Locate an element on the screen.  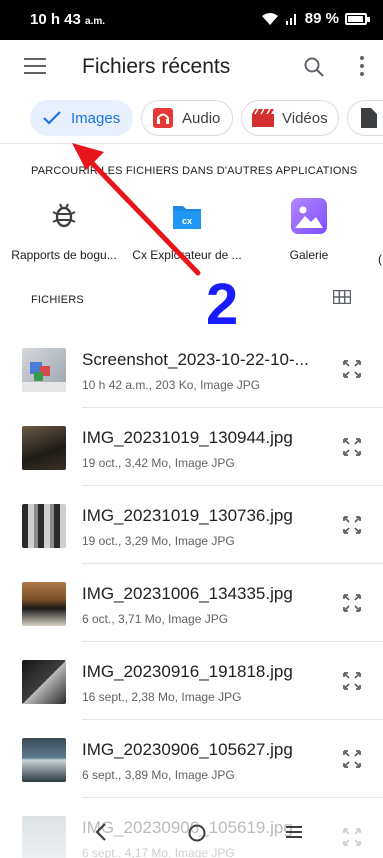
app-bar: Fichiers récents is located at coordinates (191, 68).